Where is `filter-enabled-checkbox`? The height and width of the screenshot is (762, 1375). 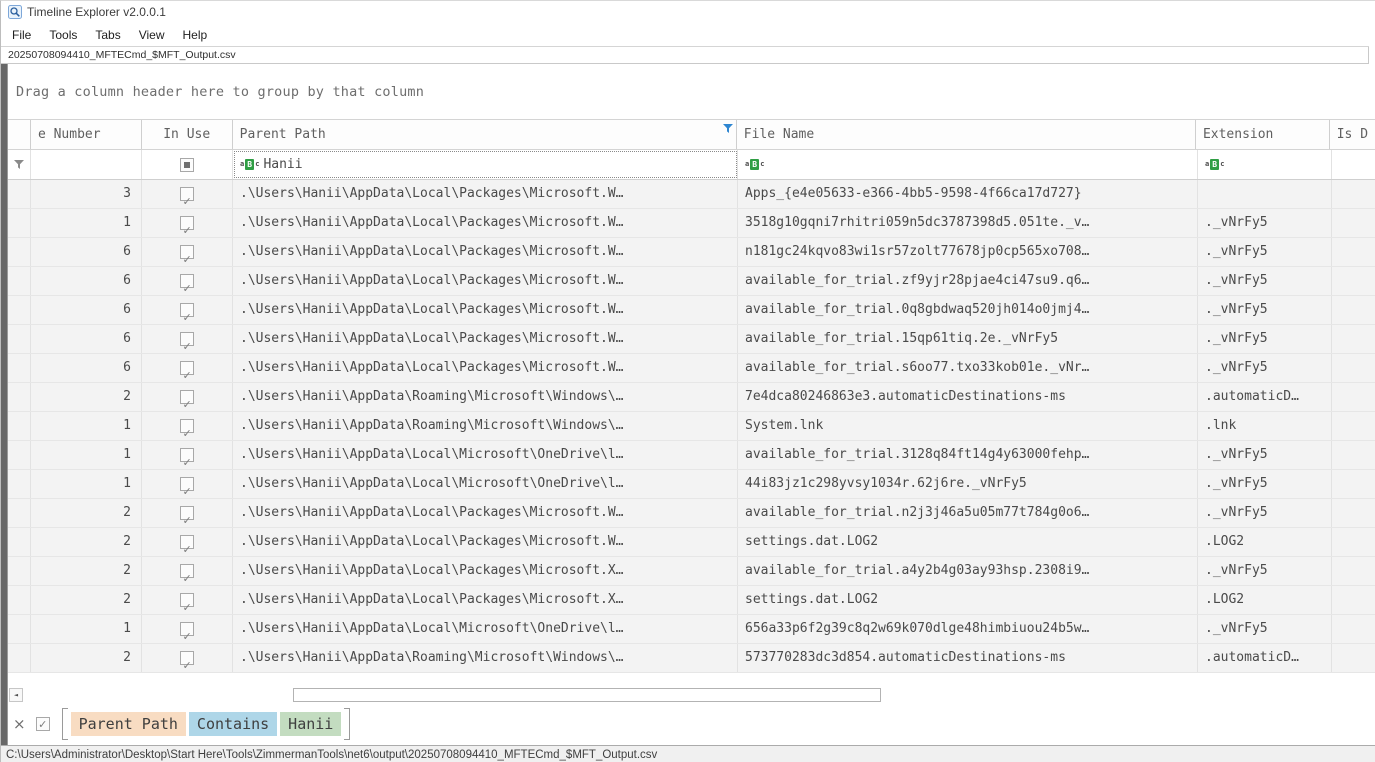
filter-enabled-checkbox is located at coordinates (42, 724).